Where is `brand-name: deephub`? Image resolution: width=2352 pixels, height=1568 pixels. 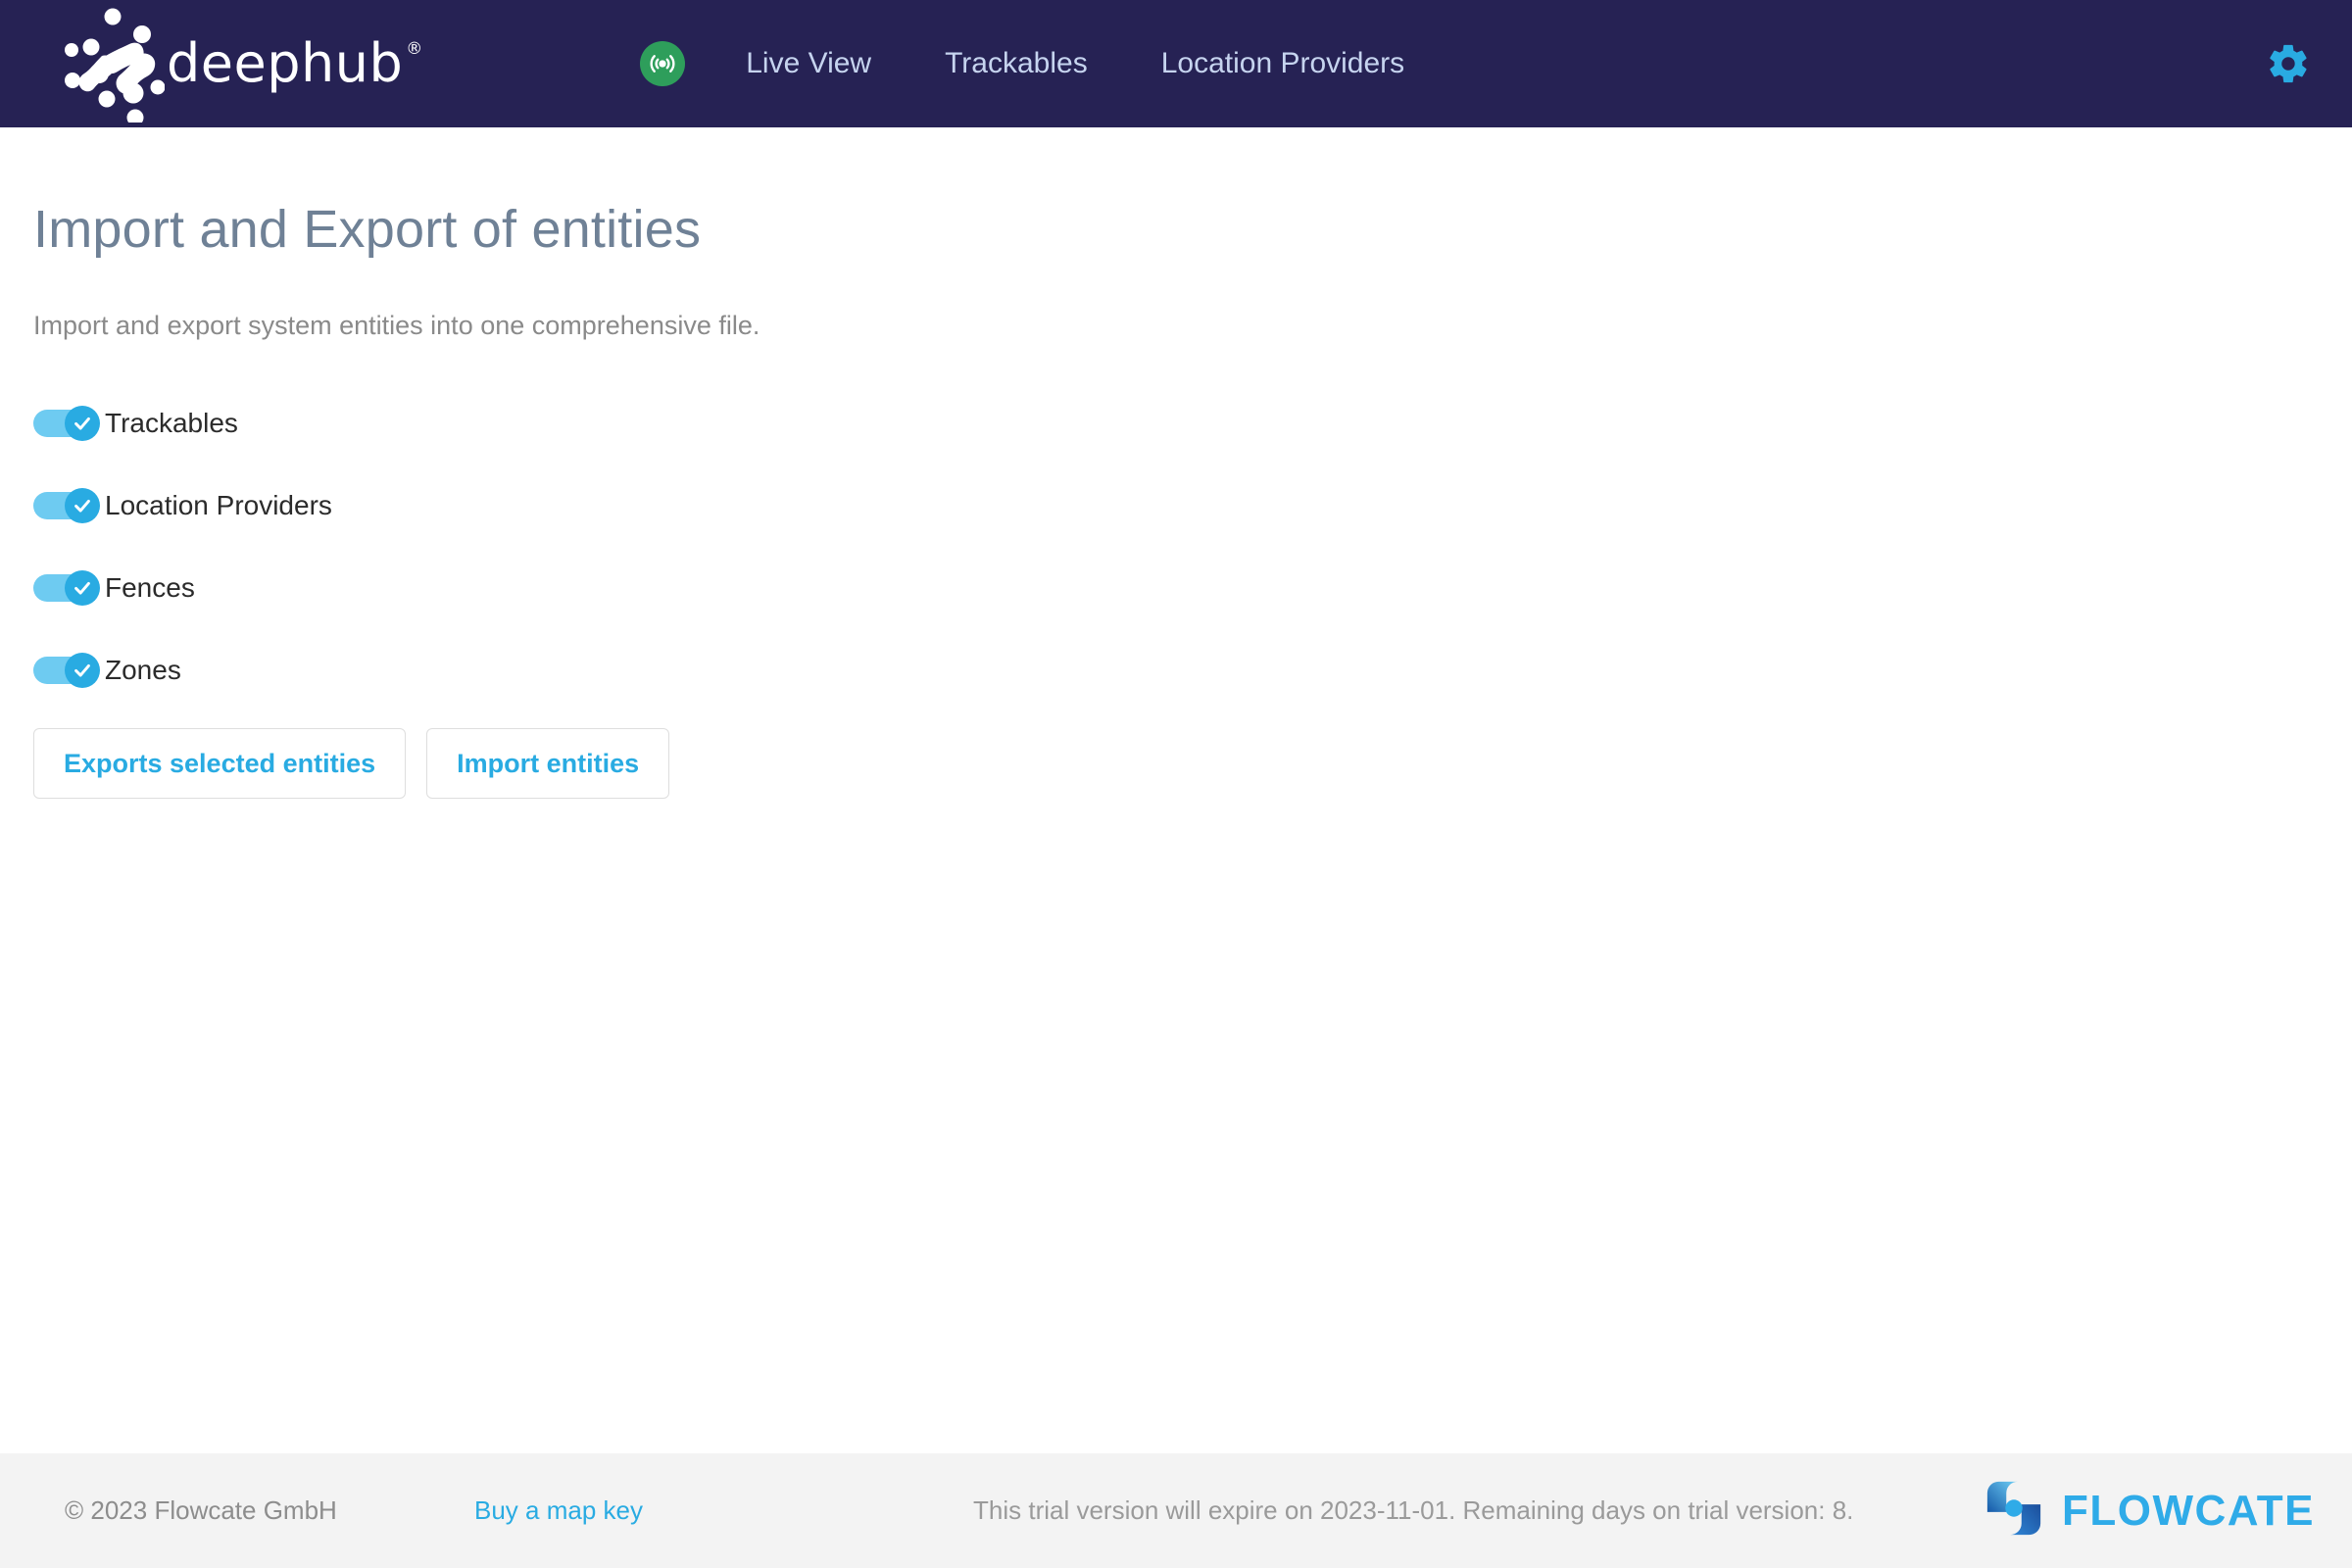 brand-name: deephub is located at coordinates (285, 63).